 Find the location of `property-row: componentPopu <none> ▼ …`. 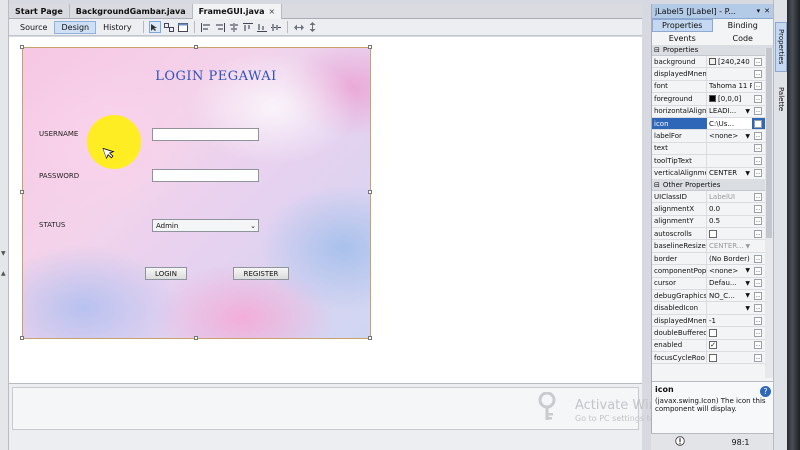

property-row: componentPopu <none> ▼ … is located at coordinates (712, 271).